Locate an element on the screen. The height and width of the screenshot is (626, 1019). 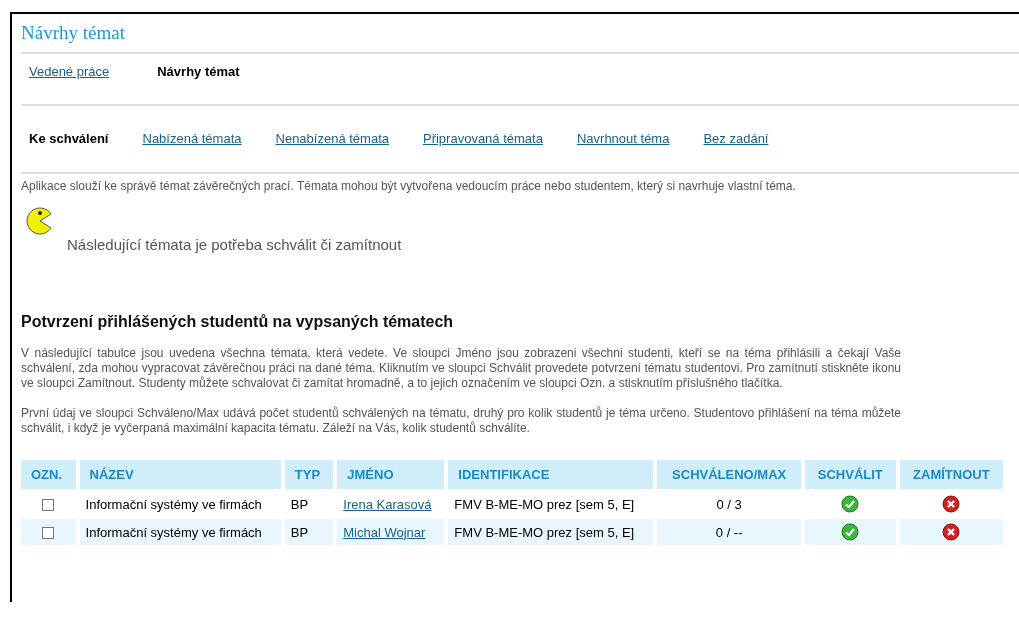
paragraph: První údaj ve sloupci Schváleno/Max udává počet studentů schválených na tématu, druhý pro kolik studentů je téma určeno. Studentovo přihlášení na téma můžete schválit, i když je vyčerpaná maximální kapacita tématu. Záleží na Vás, kolik studentů schválíte. is located at coordinates (461, 421).